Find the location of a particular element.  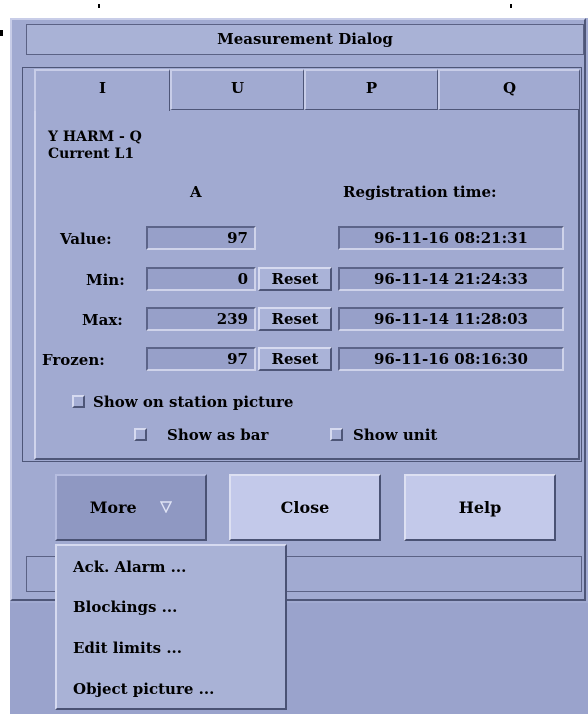

show-unit-label: Show unit is located at coordinates (395, 435).